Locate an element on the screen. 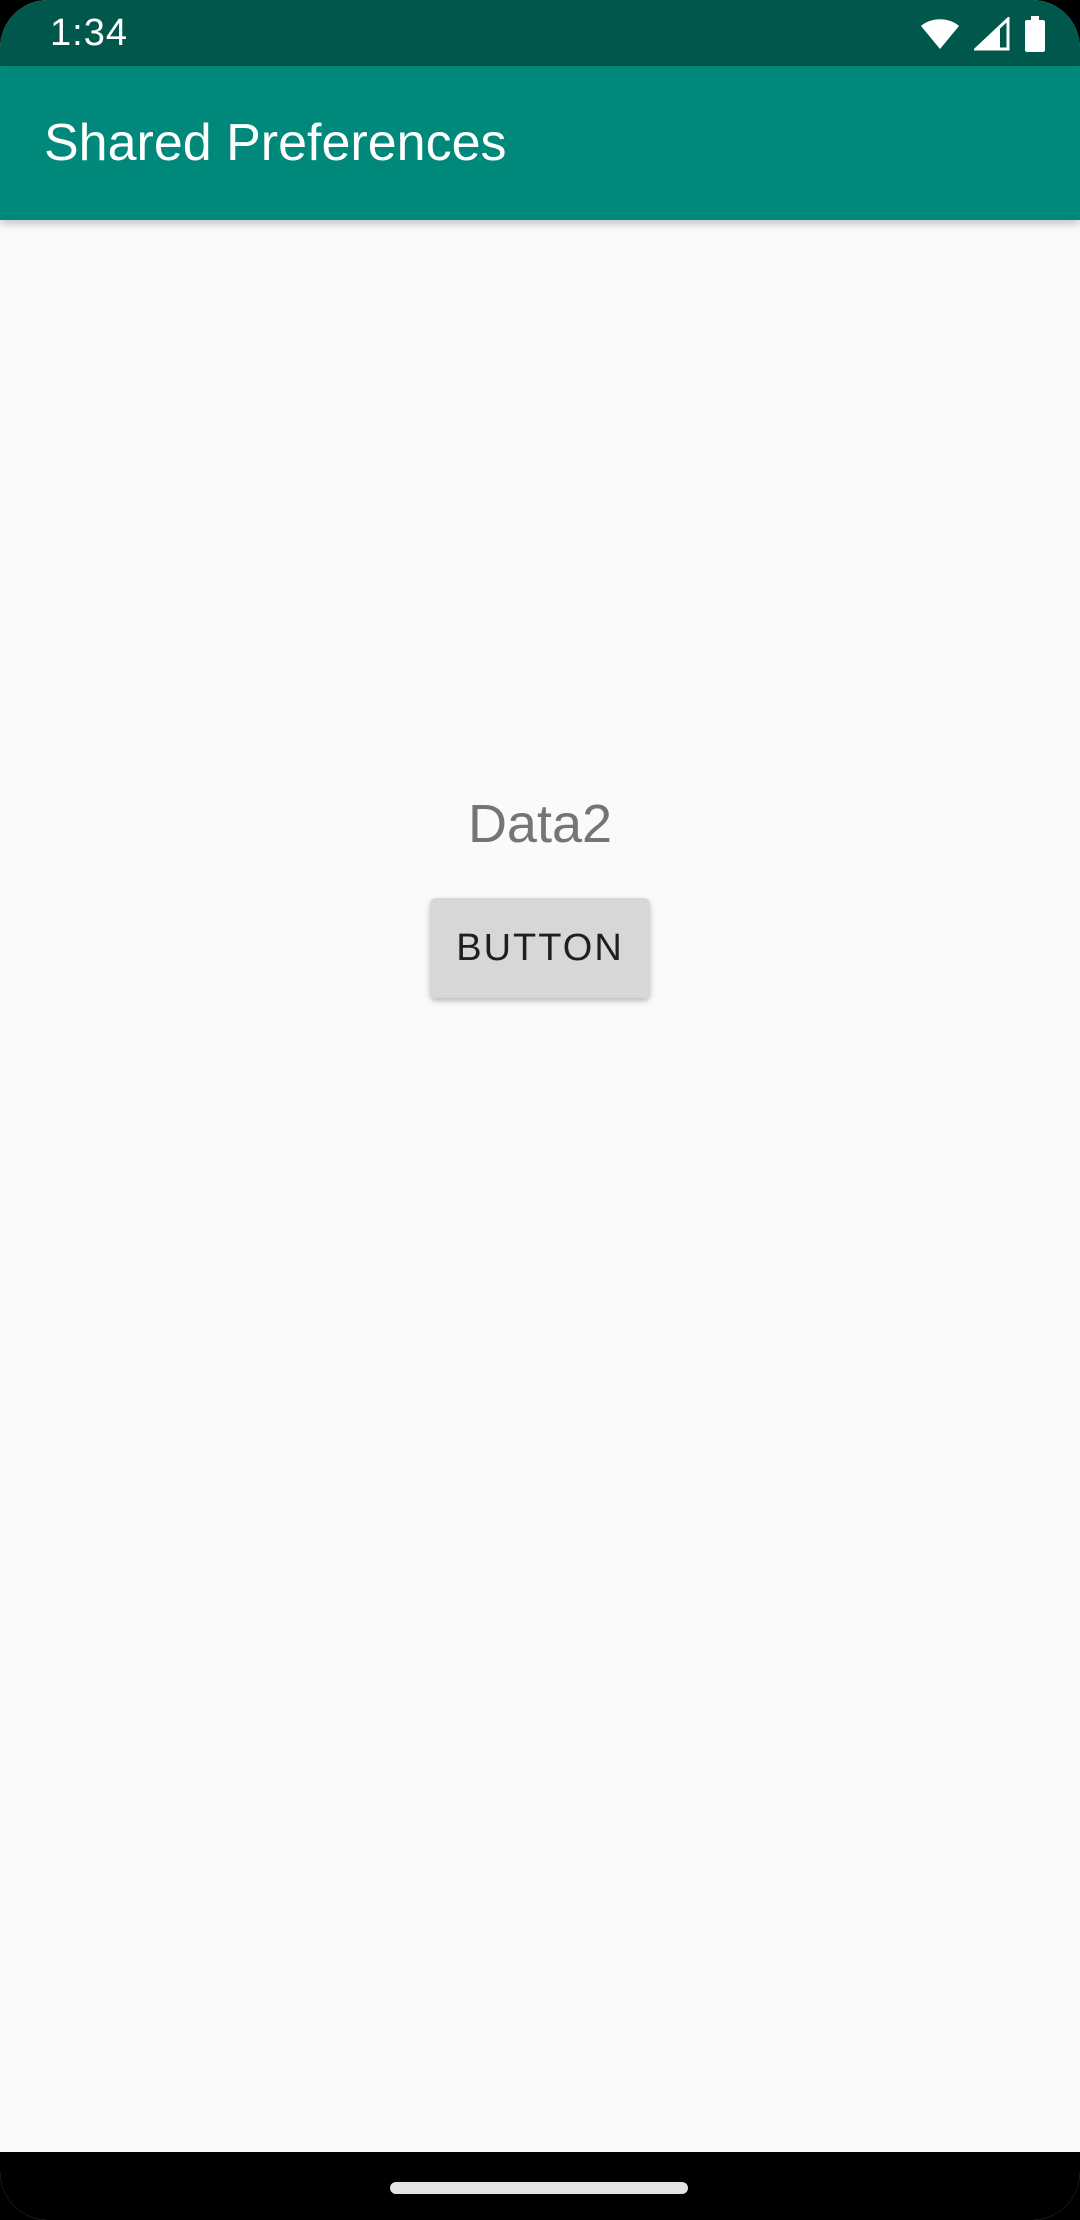 Image resolution: width=1080 pixels, height=2220 pixels. app-title: Shared Preferences is located at coordinates (275, 143).